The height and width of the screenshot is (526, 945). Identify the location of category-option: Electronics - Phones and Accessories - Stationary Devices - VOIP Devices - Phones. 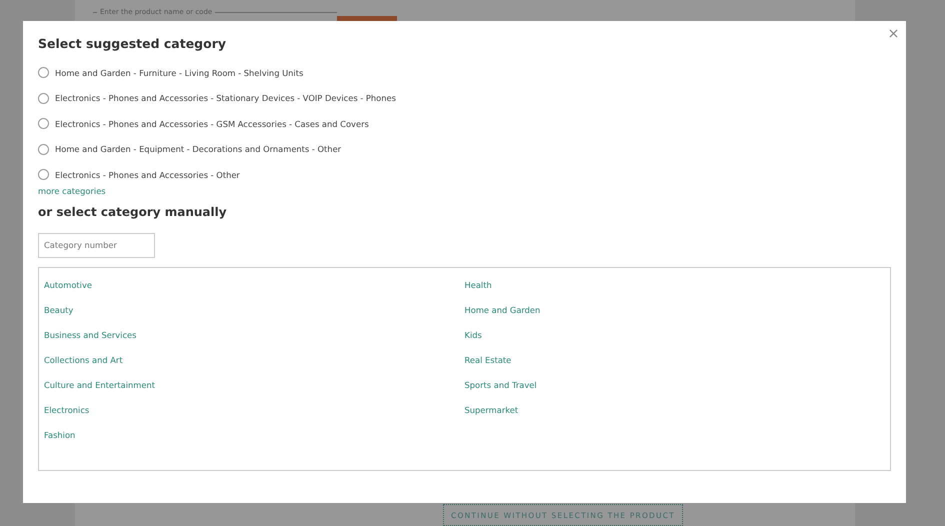
(217, 98).